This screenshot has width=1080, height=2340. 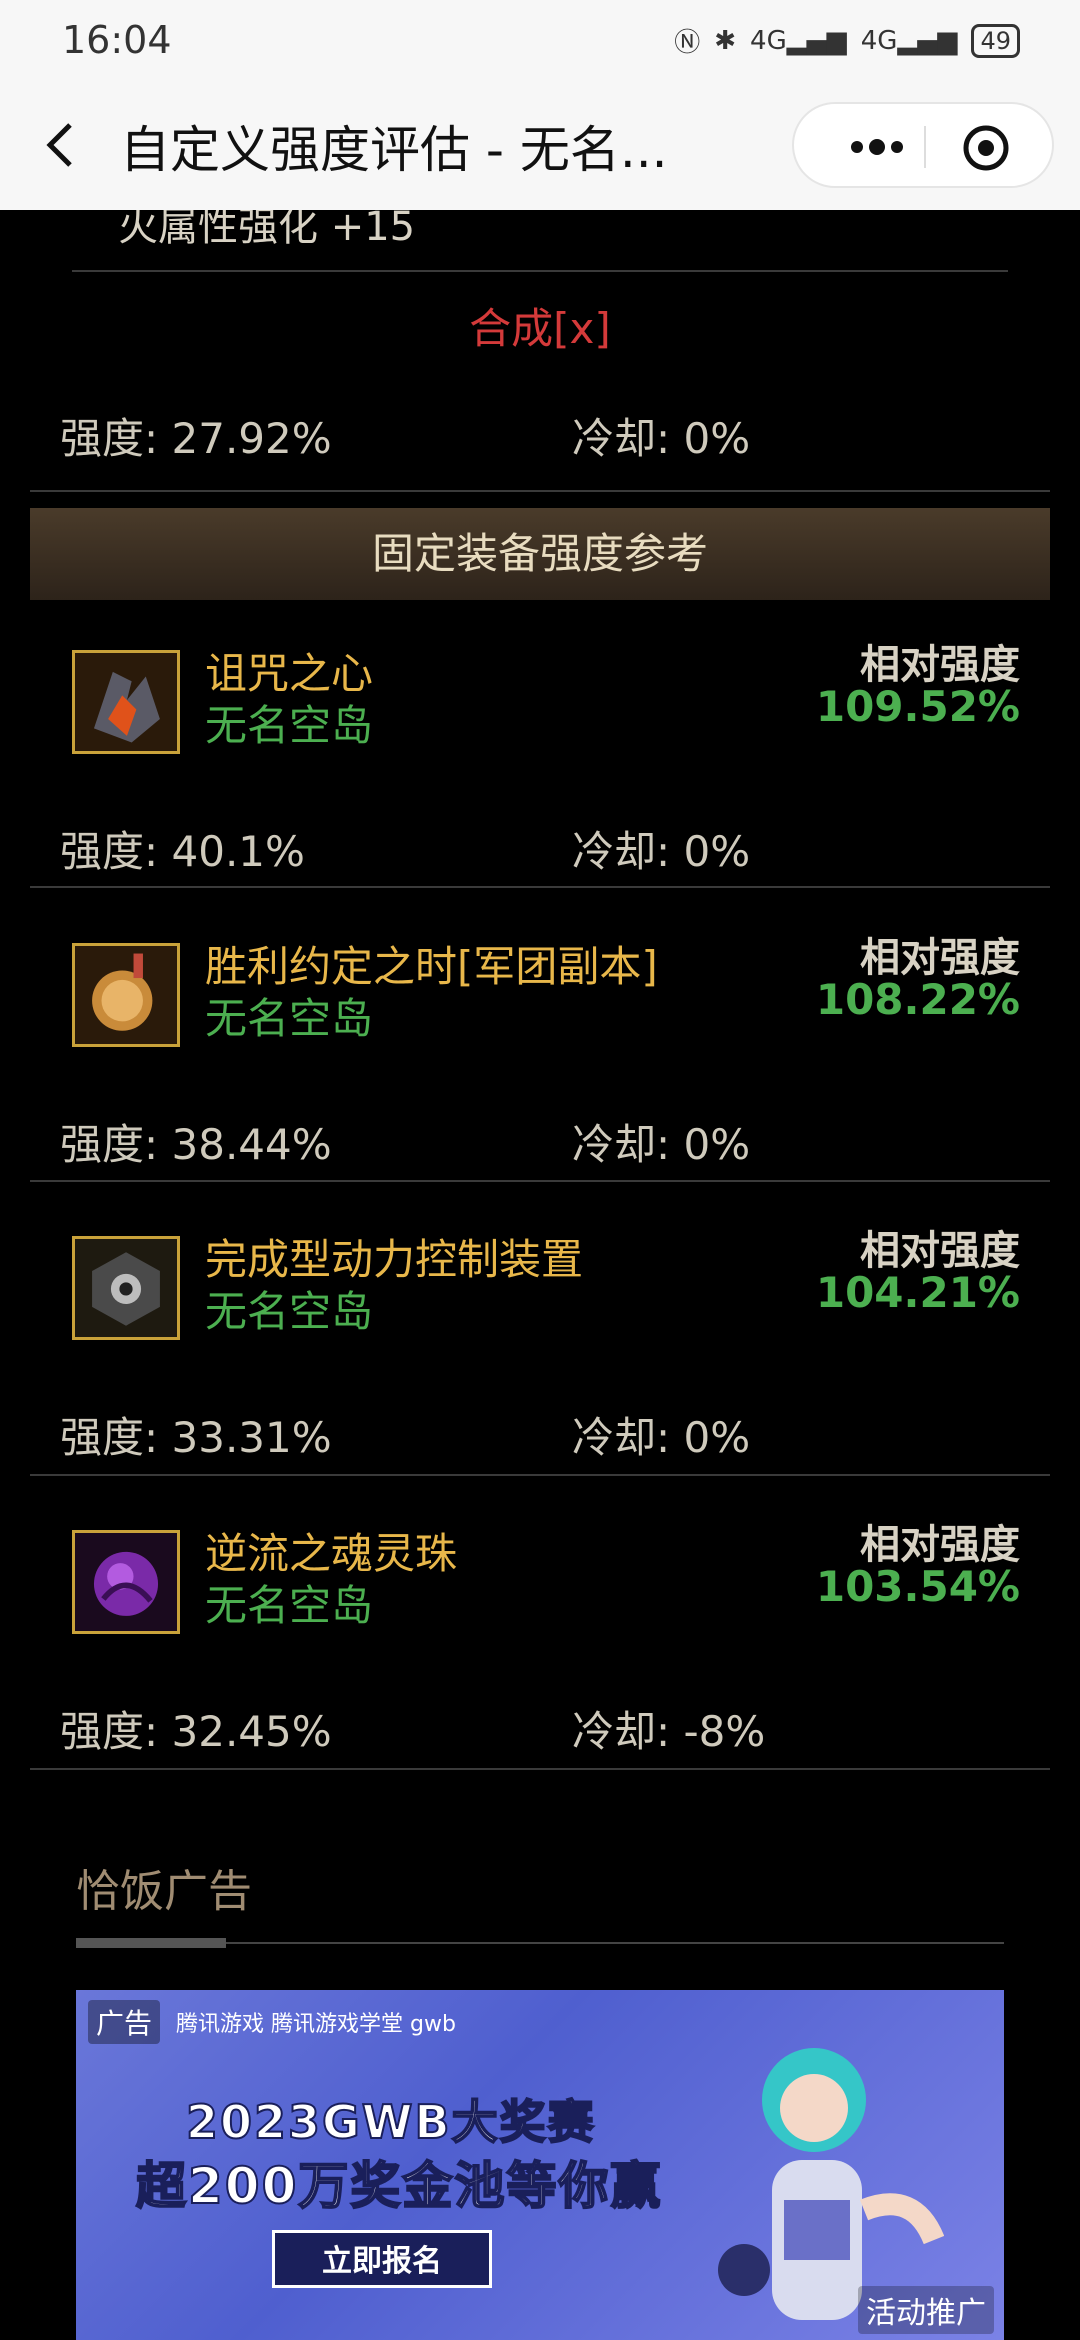 What do you see at coordinates (540, 755) in the screenshot?
I see `equipment-item: 诅咒之心 无名空岛 相对强度 109.52% 强度: 40.1% 冷却: 0%` at bounding box center [540, 755].